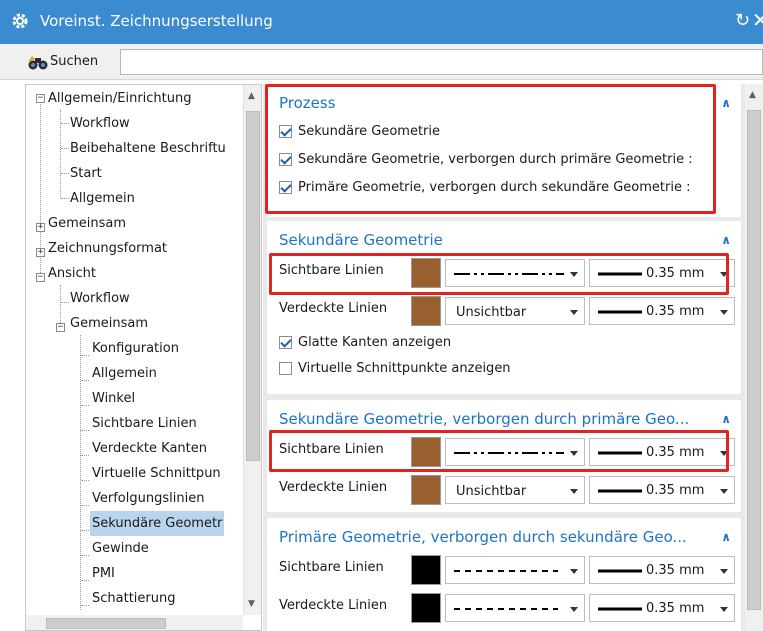 Image resolution: width=763 pixels, height=631 pixels. I want to click on tree-item-label: Konfiguration, so click(135, 348).